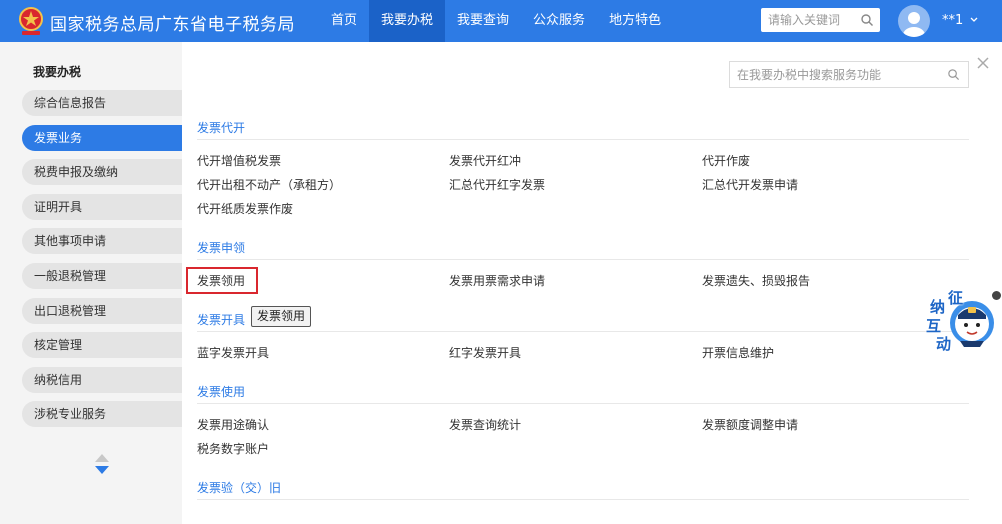  What do you see at coordinates (245, 208) in the screenshot?
I see `service-item: 代开纸质发票作废` at bounding box center [245, 208].